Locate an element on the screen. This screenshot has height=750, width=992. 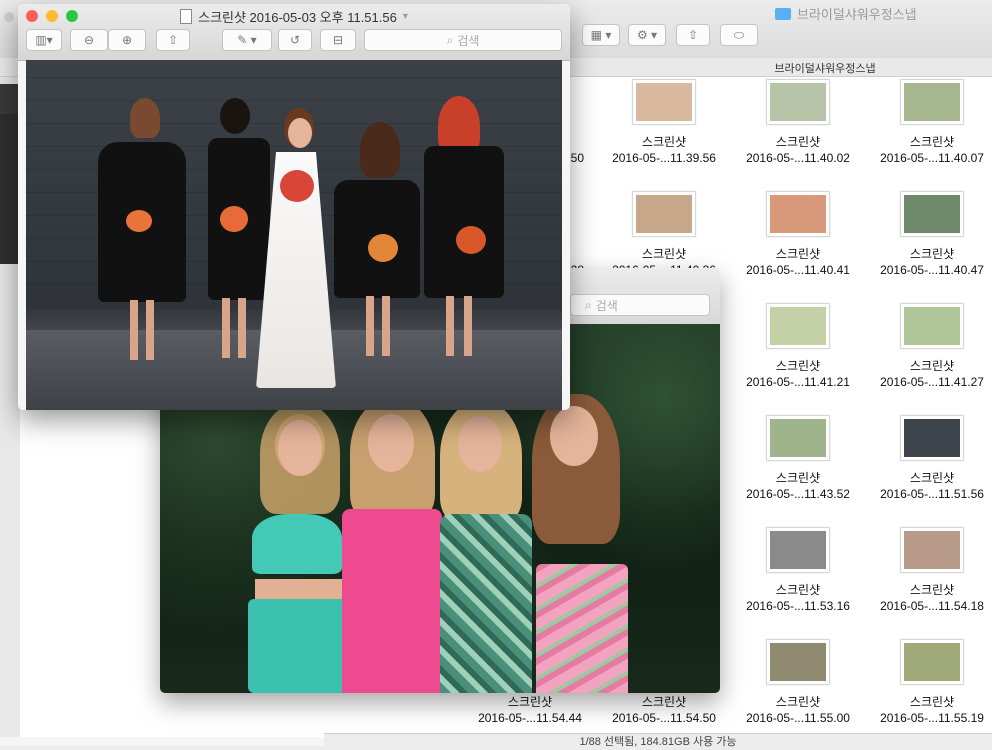
zoom-out-button: ⊖ is located at coordinates (89, 40).